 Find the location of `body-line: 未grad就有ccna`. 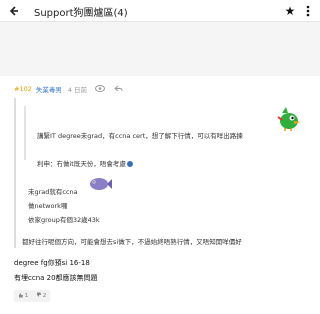

body-line: 未grad就有ccna is located at coordinates (53, 192).